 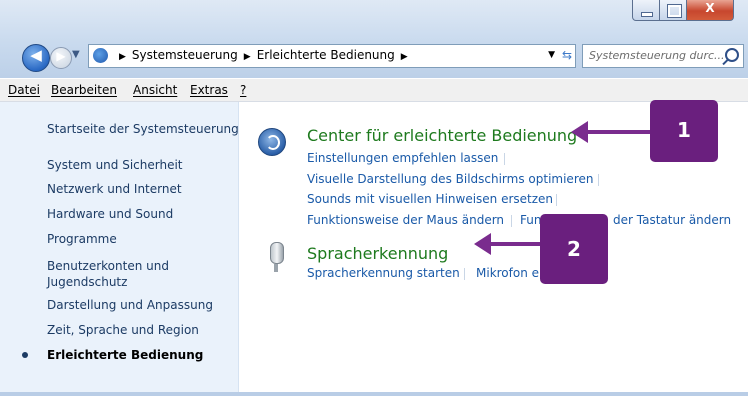 I want to click on close-icon: X, so click(x=710, y=8).